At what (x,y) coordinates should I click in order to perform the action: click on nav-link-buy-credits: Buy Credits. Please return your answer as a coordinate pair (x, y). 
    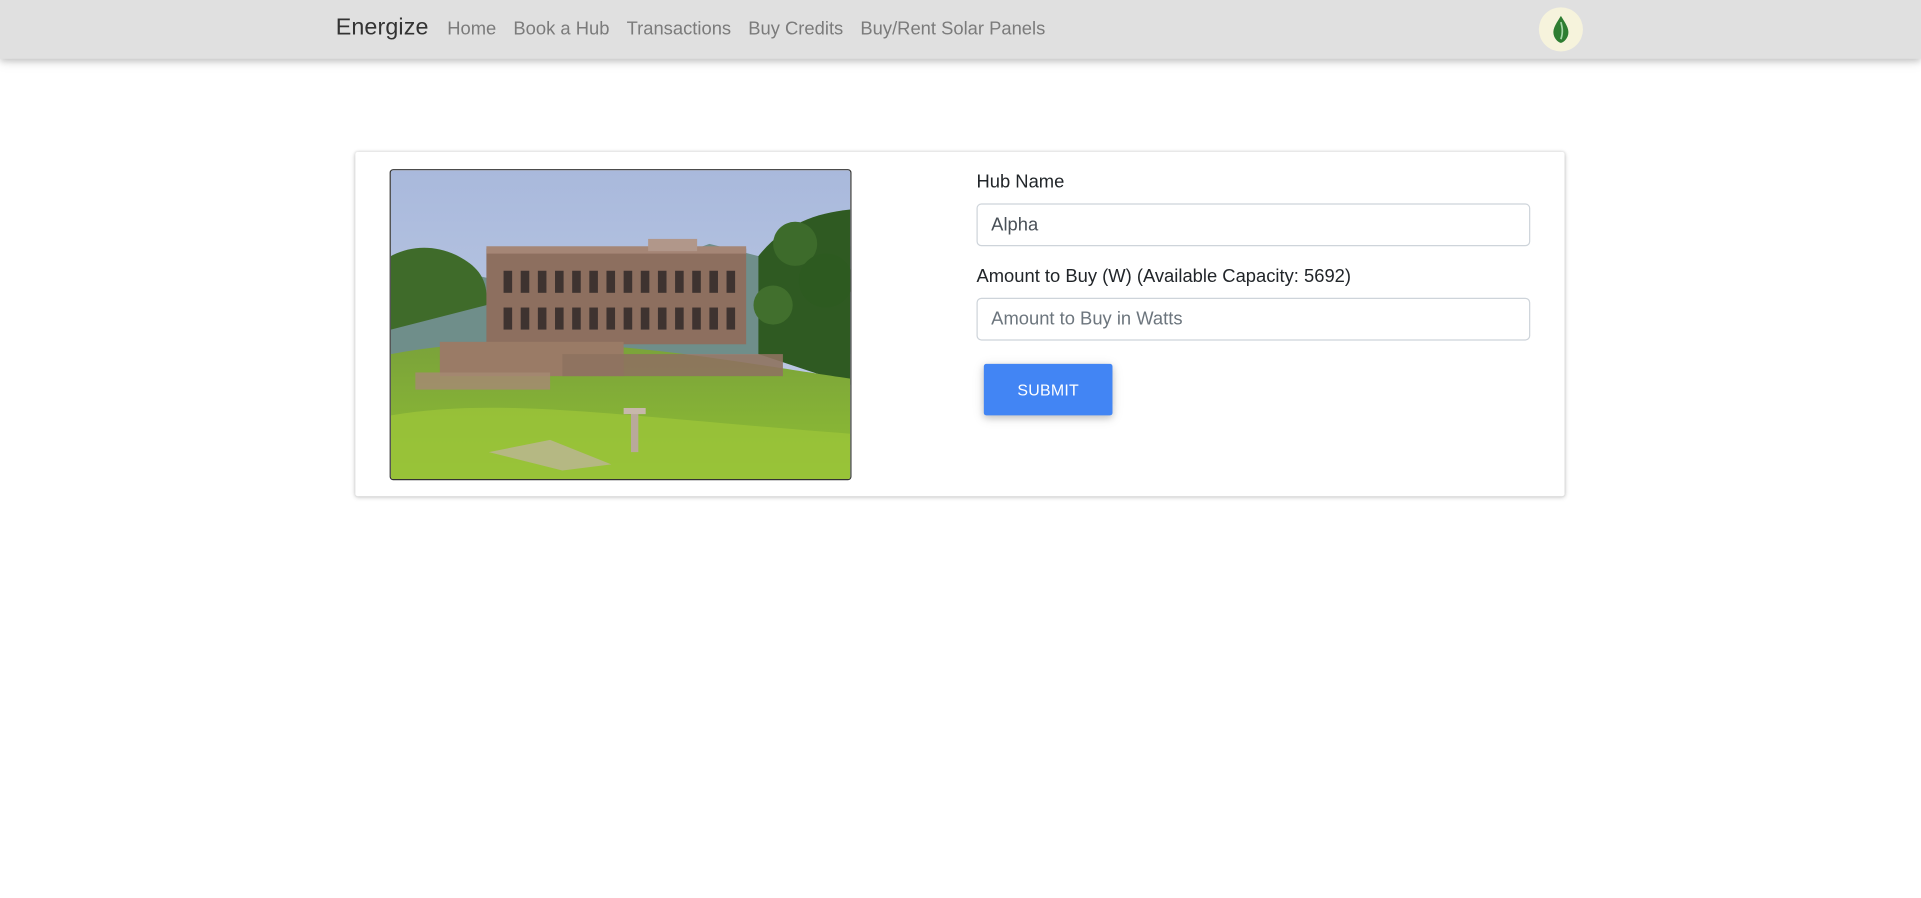
    Looking at the image, I should click on (796, 28).